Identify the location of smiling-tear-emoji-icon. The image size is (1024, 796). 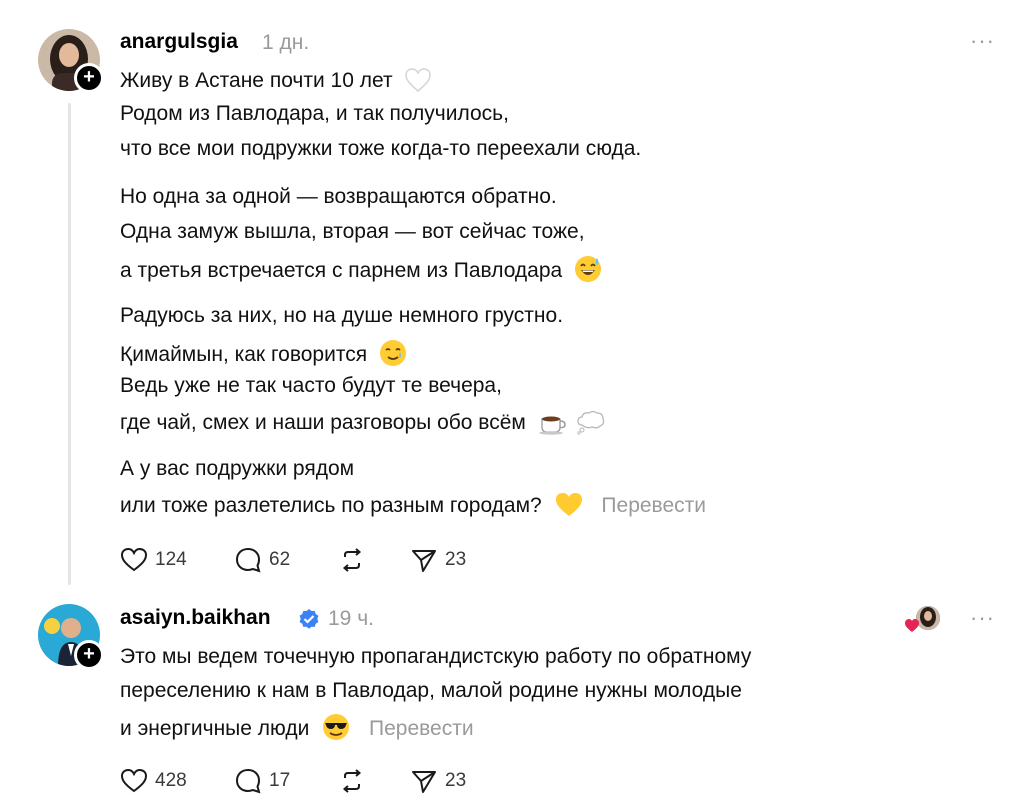
(392, 353).